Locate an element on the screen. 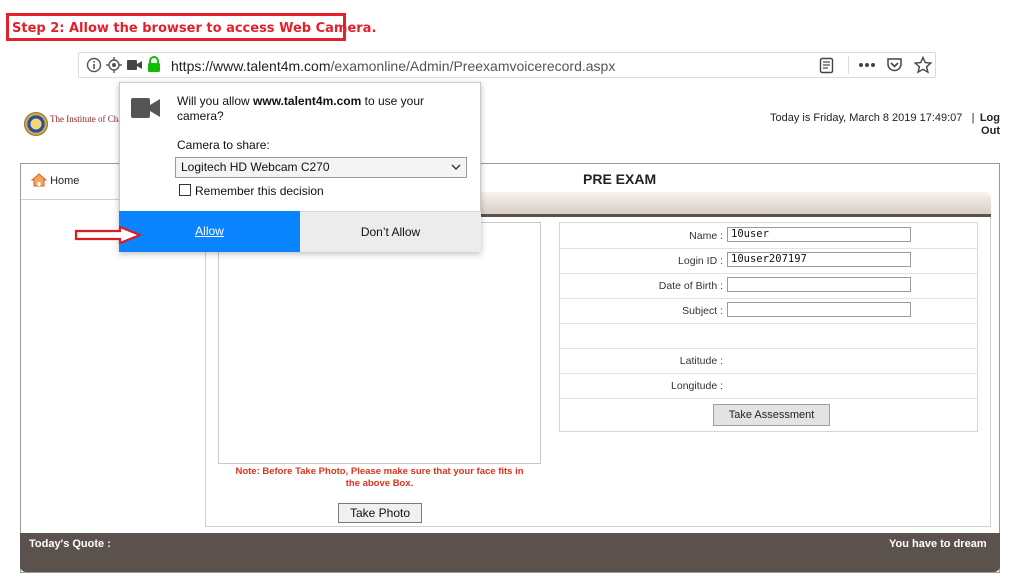  remember-checkbox is located at coordinates (185, 190).